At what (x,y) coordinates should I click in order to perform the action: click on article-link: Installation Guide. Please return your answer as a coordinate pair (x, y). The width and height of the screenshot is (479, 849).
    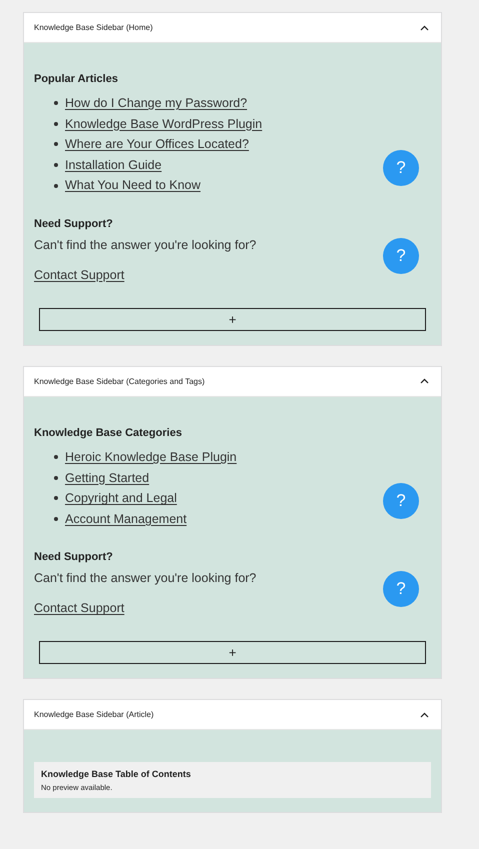
    Looking at the image, I should click on (113, 165).